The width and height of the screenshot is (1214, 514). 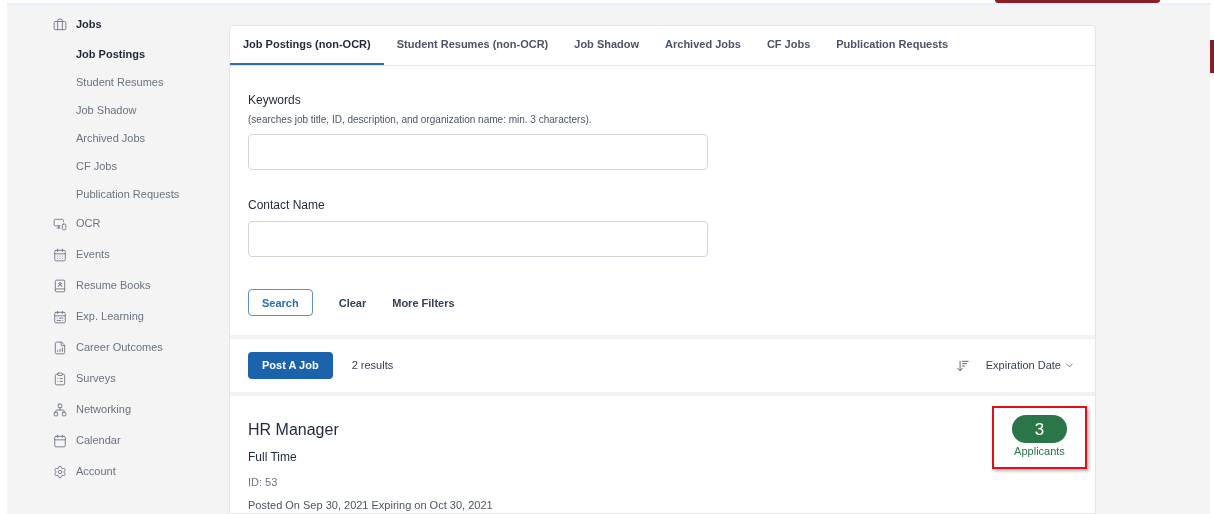 What do you see at coordinates (1039, 452) in the screenshot?
I see `applicants-label: Applicants` at bounding box center [1039, 452].